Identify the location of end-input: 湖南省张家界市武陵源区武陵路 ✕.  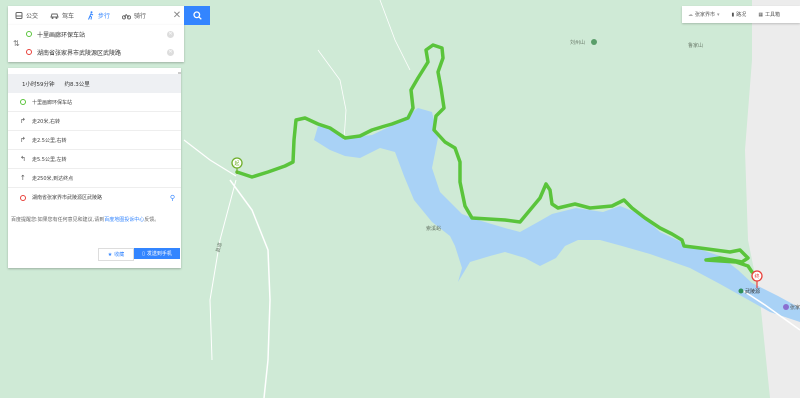
(100, 52).